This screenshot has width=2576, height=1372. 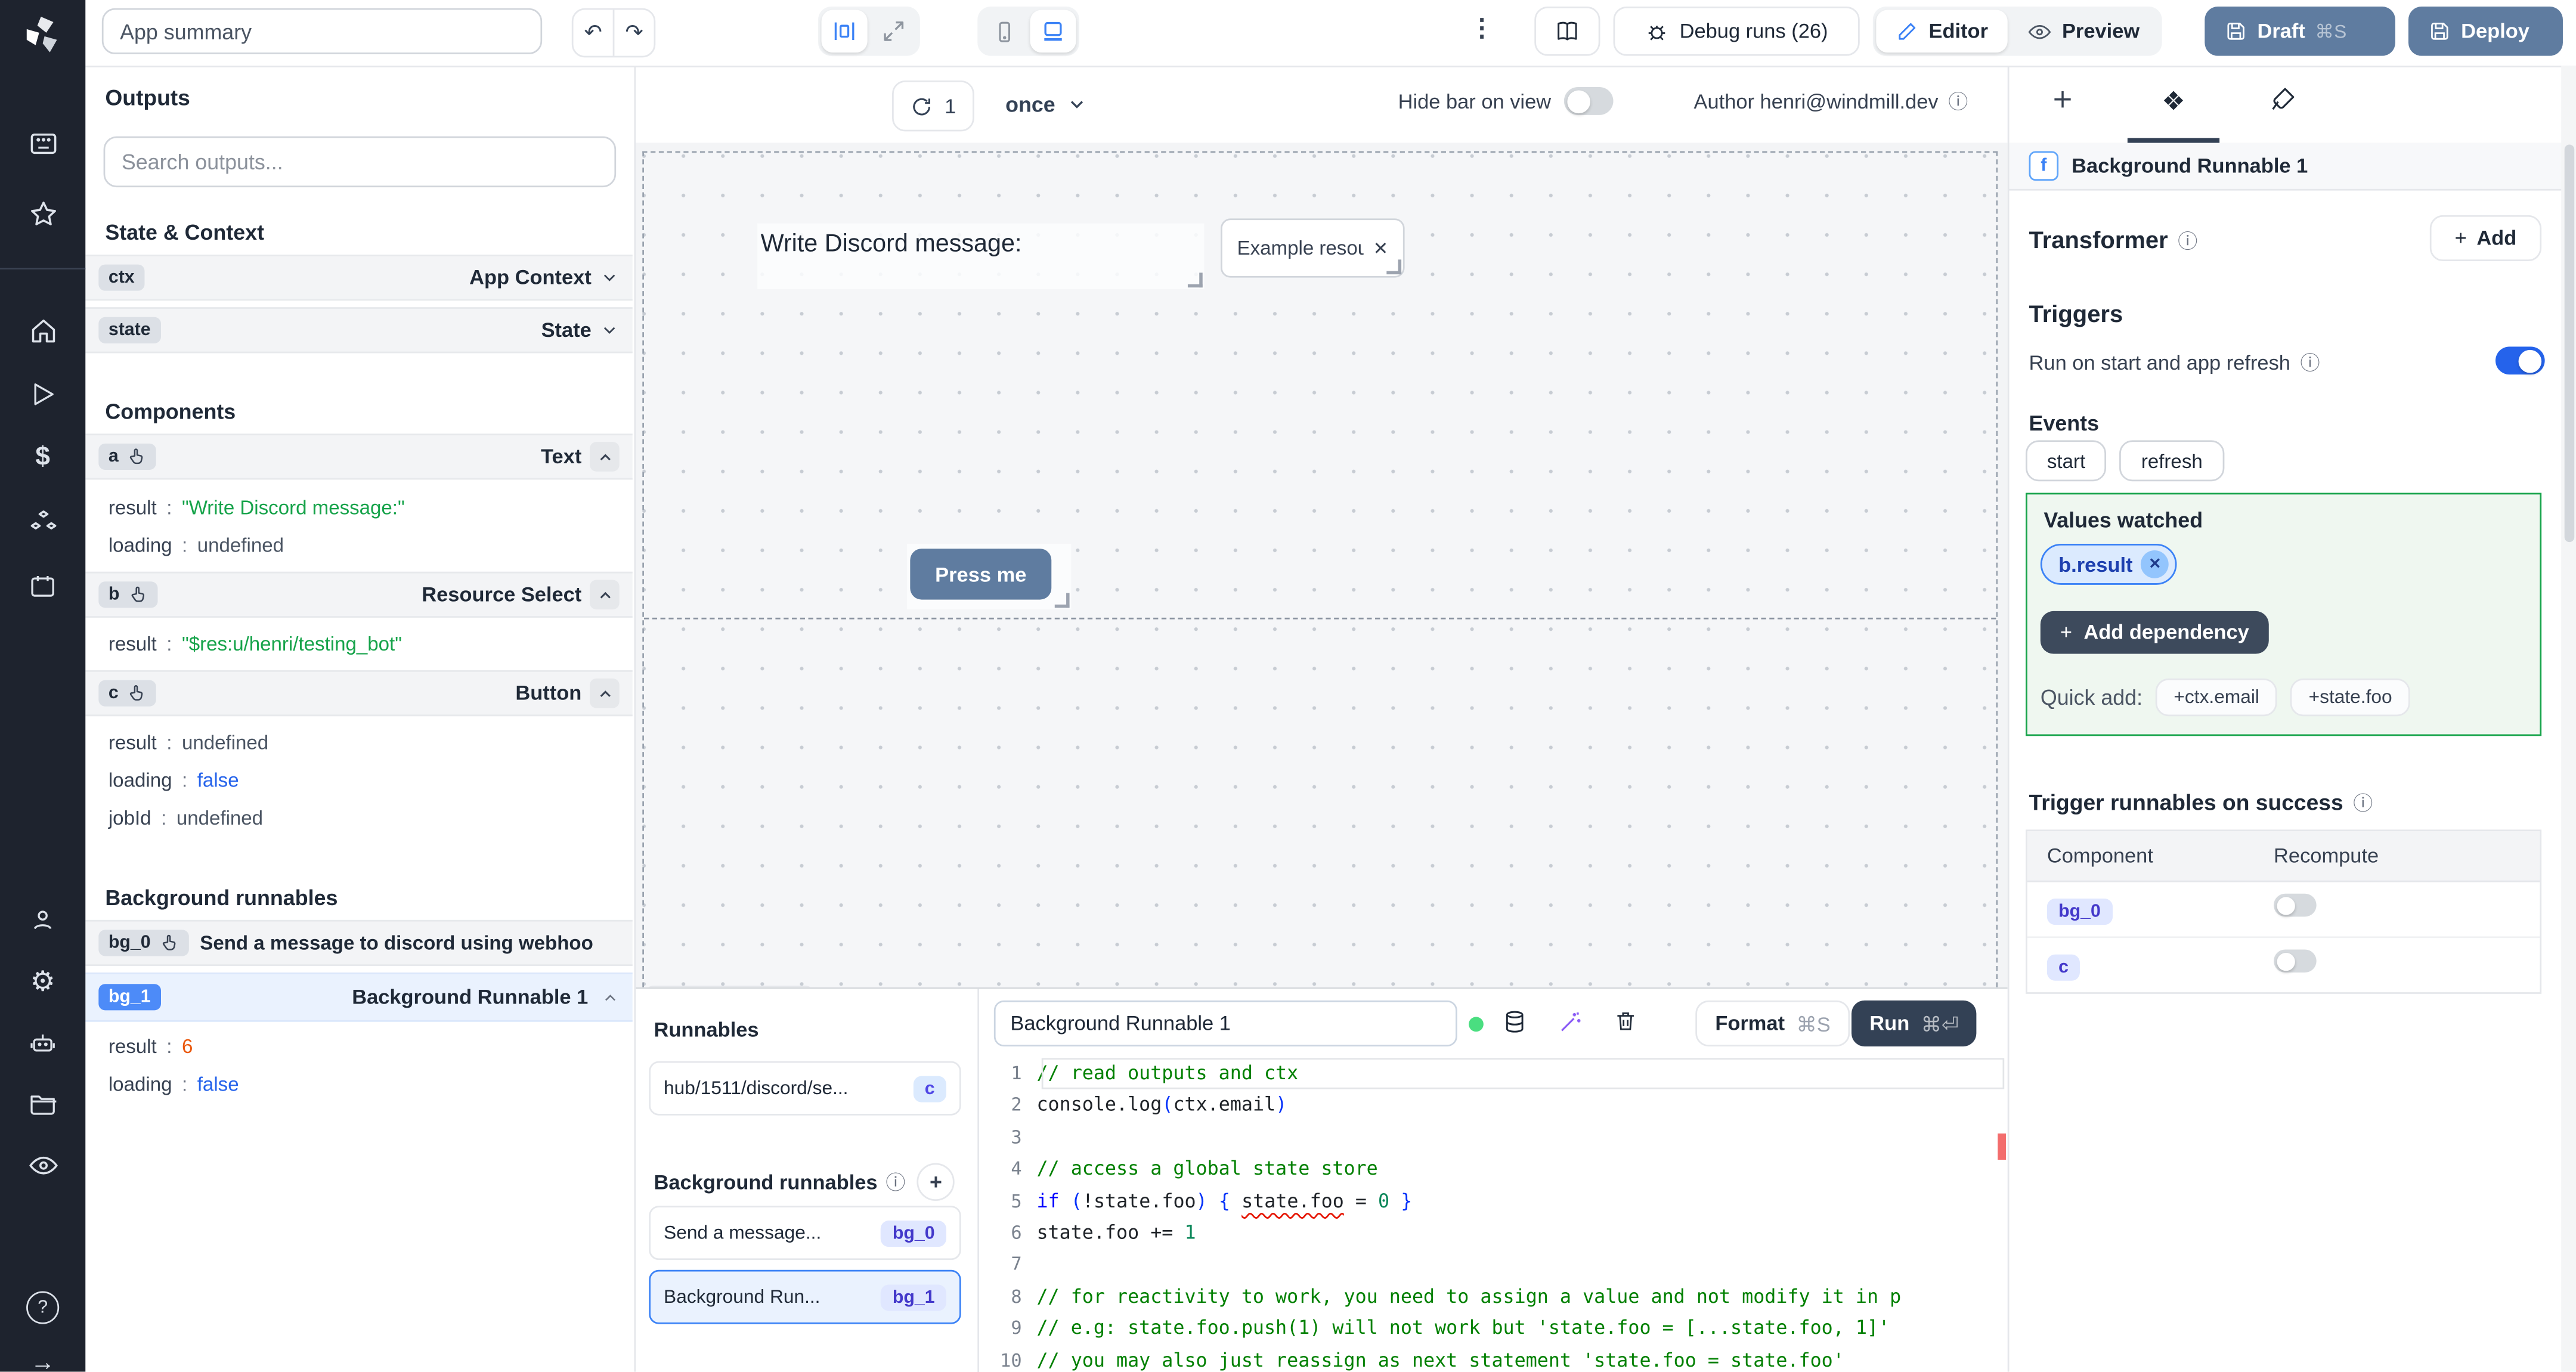 What do you see at coordinates (43, 330) in the screenshot?
I see `home-icon` at bounding box center [43, 330].